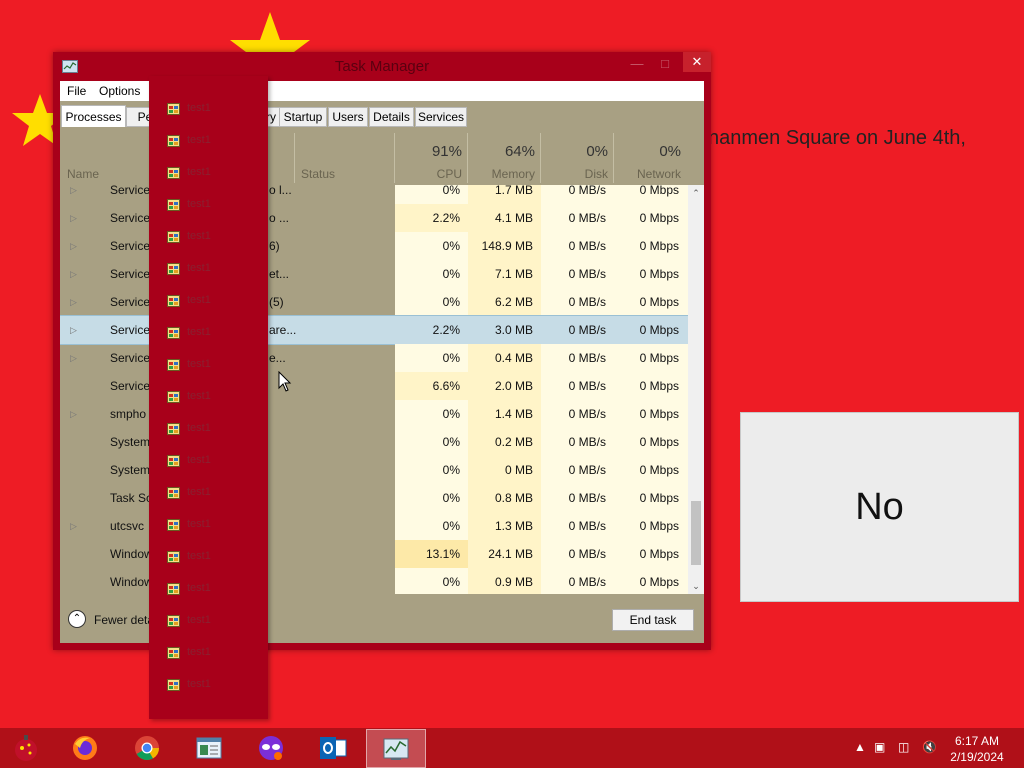  What do you see at coordinates (441, 117) in the screenshot?
I see `tab-services: Services` at bounding box center [441, 117].